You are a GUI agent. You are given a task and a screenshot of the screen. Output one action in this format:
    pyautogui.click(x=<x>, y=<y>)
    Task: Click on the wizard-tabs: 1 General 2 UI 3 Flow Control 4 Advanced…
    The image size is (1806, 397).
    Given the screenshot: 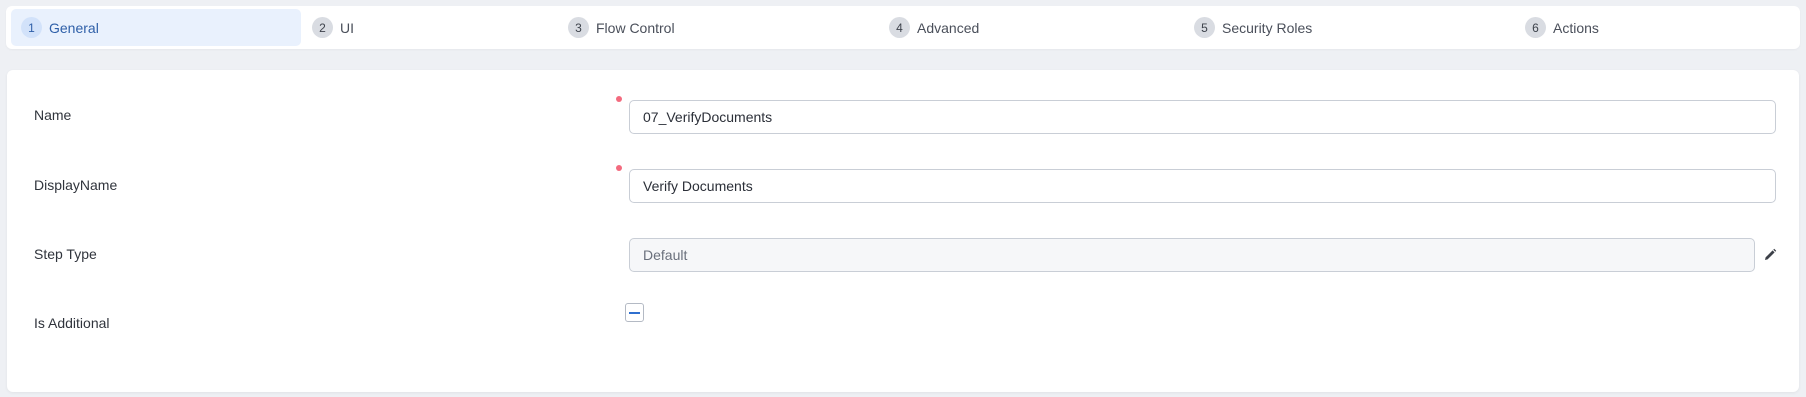 What is the action you would take?
    pyautogui.click(x=903, y=27)
    